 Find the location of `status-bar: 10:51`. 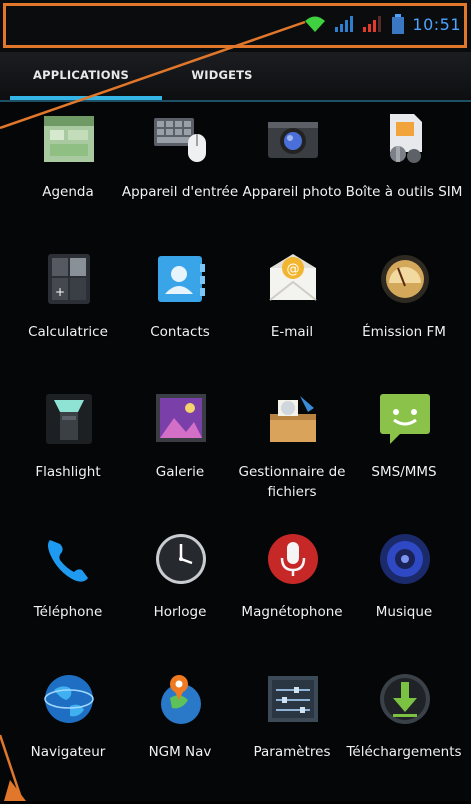

status-bar: 10:51 is located at coordinates (235, 26).